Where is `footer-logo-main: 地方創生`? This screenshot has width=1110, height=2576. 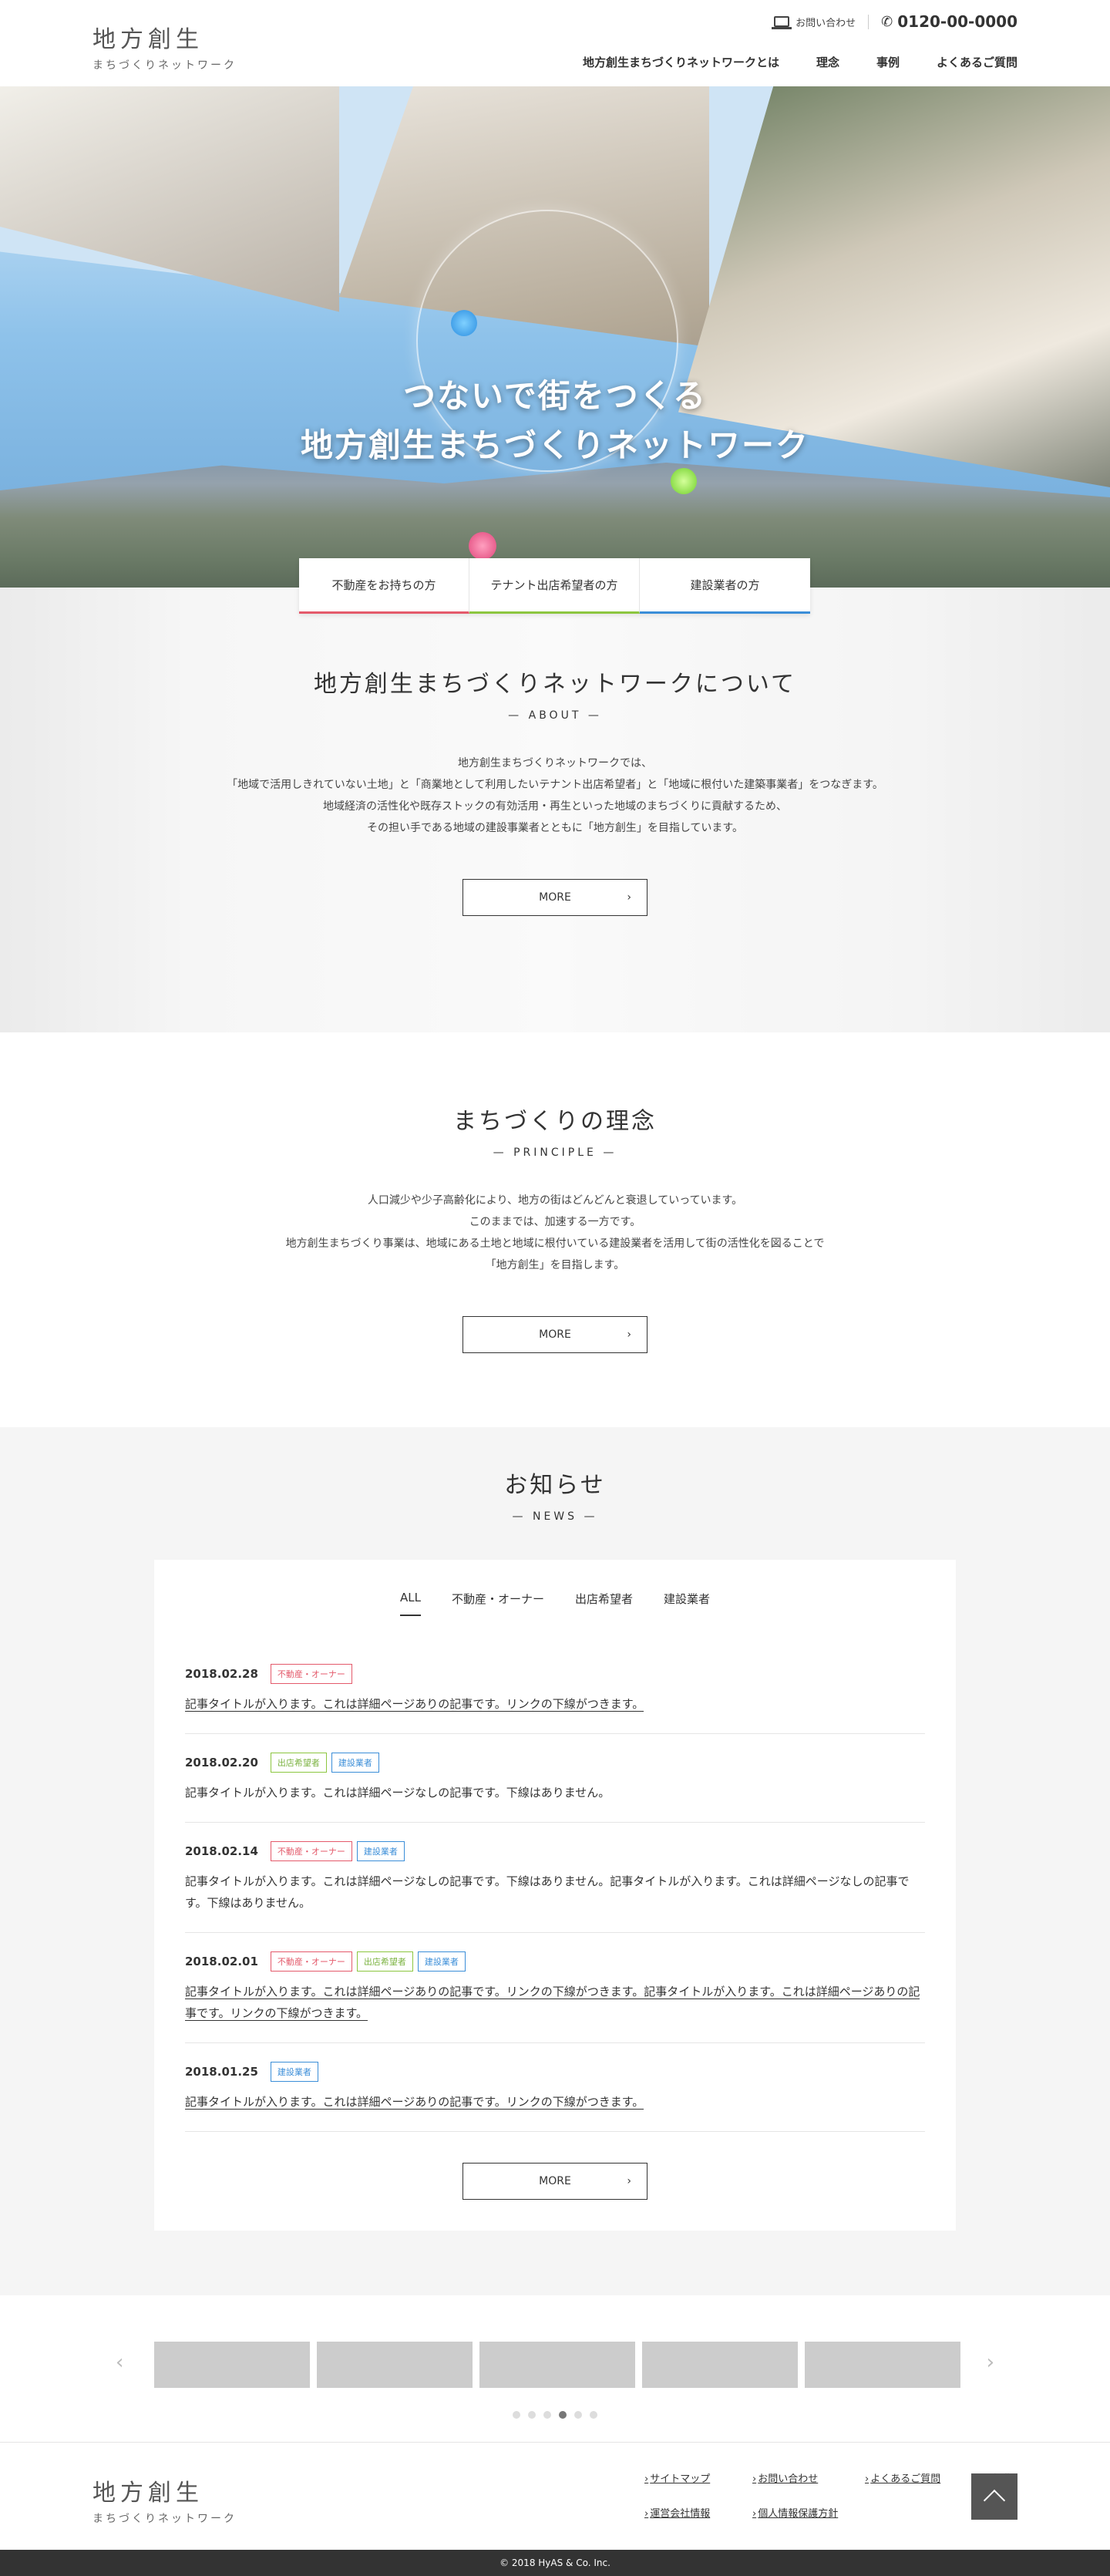
footer-logo-main: 地方創生 is located at coordinates (148, 2493).